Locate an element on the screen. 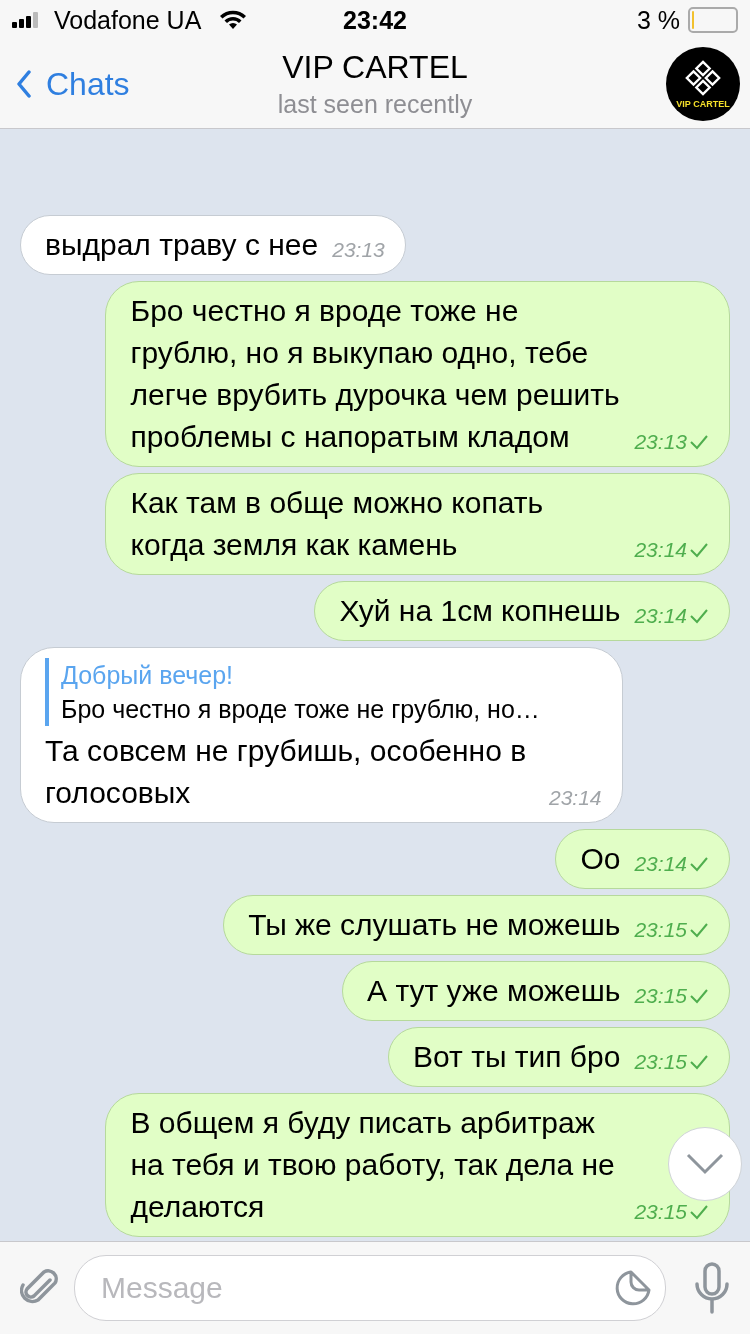 The height and width of the screenshot is (1334, 750). battery-icon is located at coordinates (713, 20).